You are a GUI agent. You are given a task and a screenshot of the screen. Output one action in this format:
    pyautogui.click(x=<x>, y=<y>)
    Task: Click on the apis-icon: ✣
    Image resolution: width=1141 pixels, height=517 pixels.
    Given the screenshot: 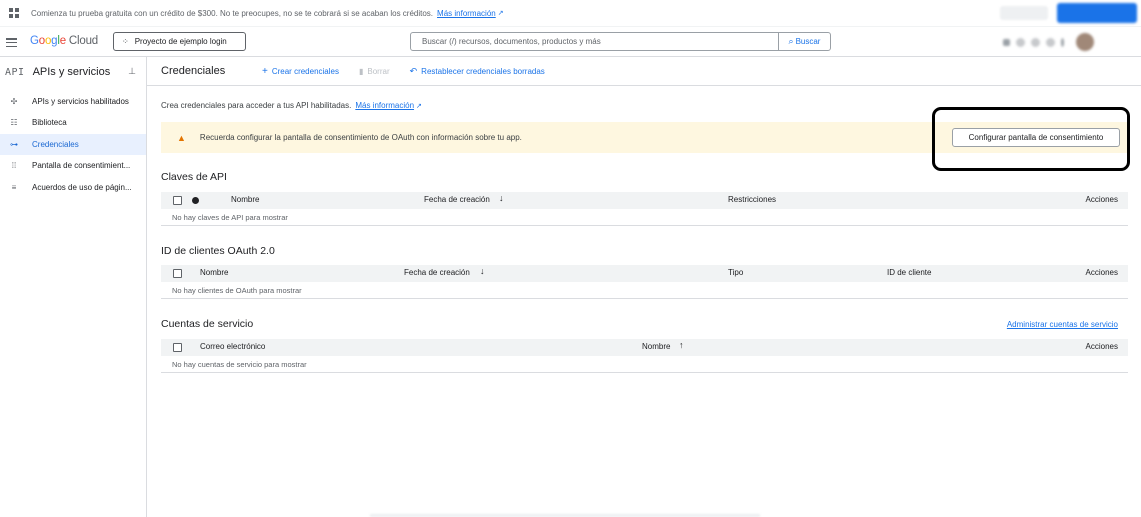 What is the action you would take?
    pyautogui.click(x=14, y=101)
    